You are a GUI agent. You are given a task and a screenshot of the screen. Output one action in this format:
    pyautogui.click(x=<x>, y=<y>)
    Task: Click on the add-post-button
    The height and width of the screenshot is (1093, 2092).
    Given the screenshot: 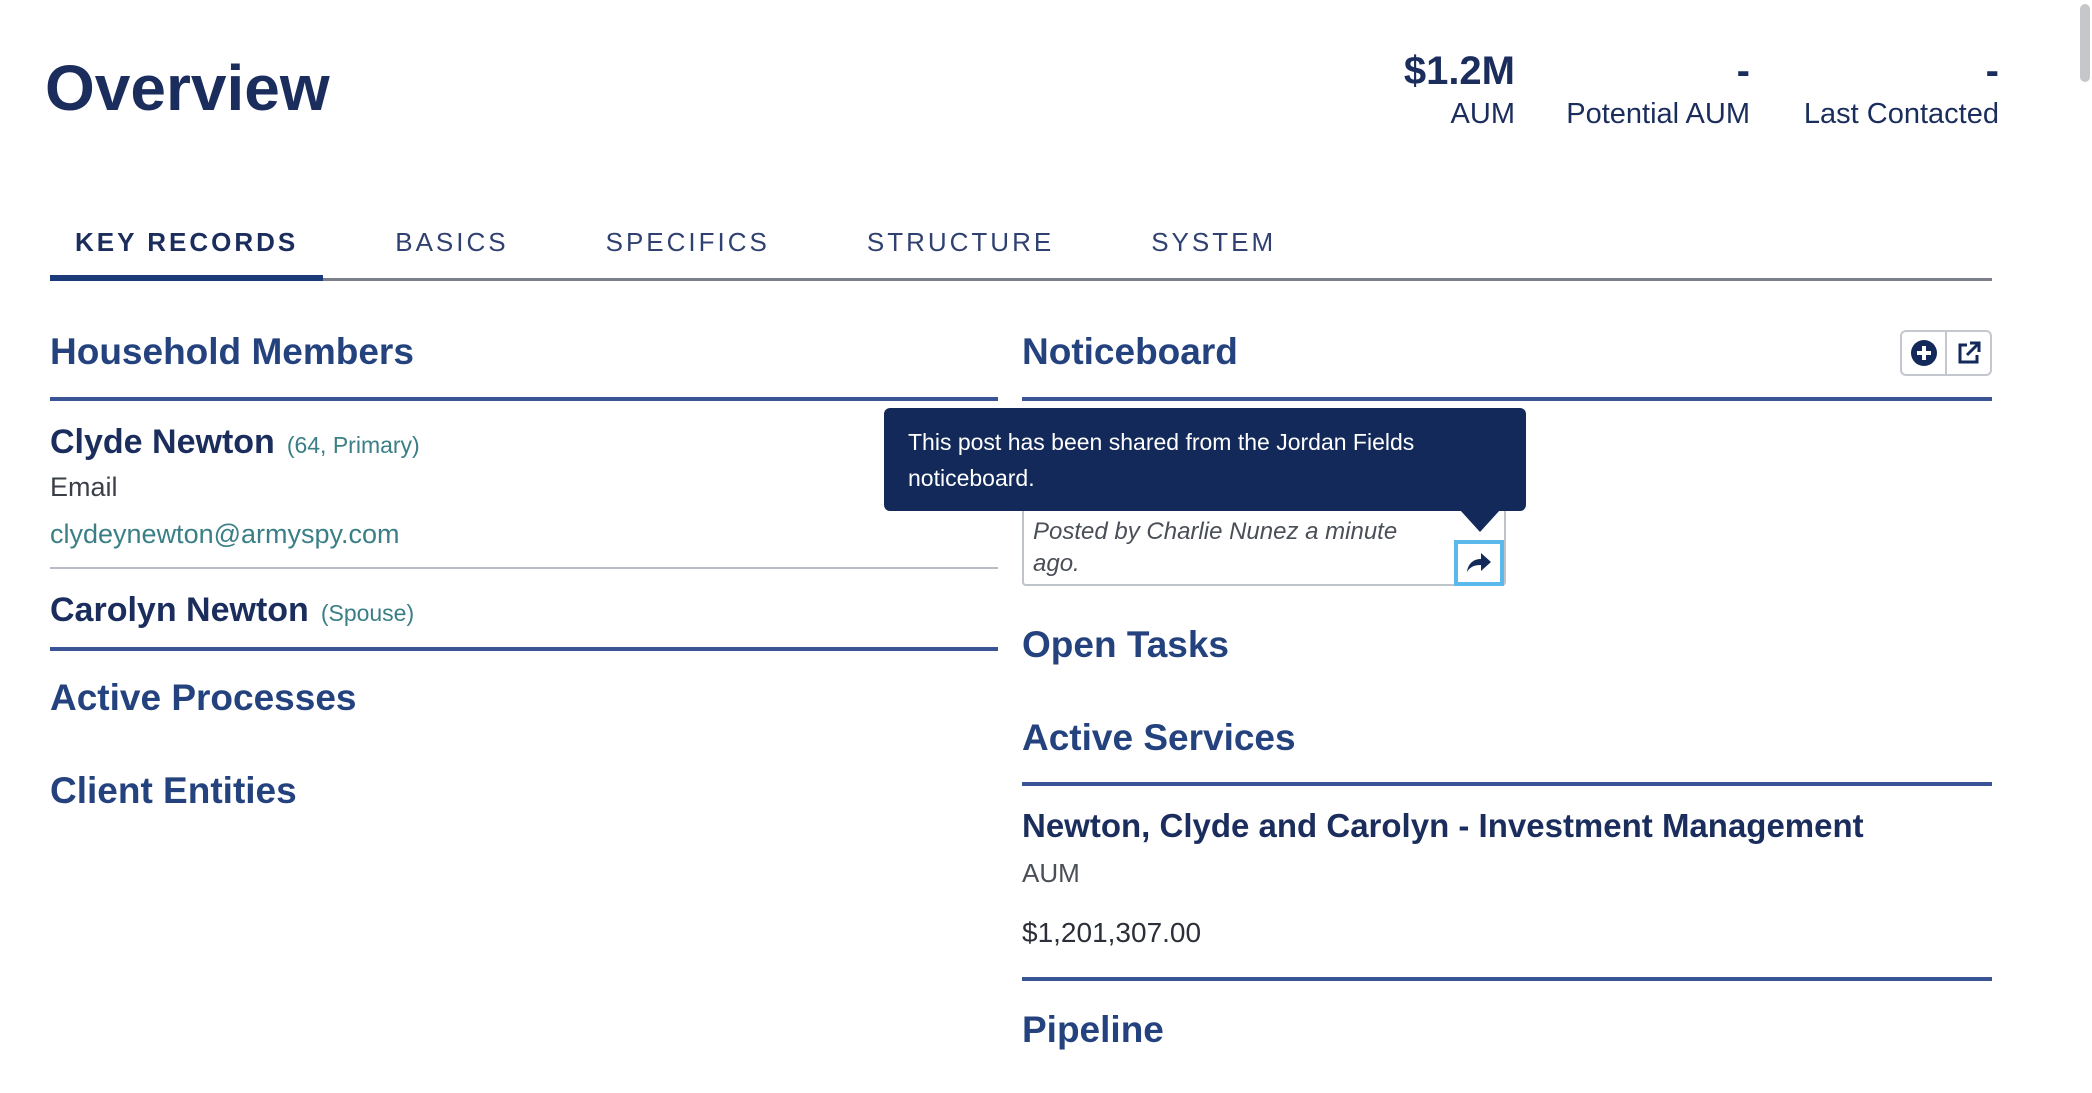 What is the action you would take?
    pyautogui.click(x=1923, y=353)
    